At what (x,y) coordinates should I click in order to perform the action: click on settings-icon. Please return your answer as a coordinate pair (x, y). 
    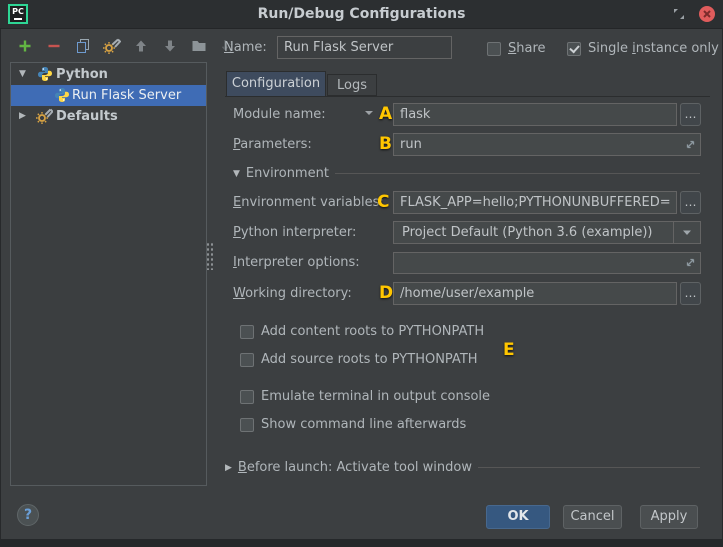
    Looking at the image, I should click on (45, 119).